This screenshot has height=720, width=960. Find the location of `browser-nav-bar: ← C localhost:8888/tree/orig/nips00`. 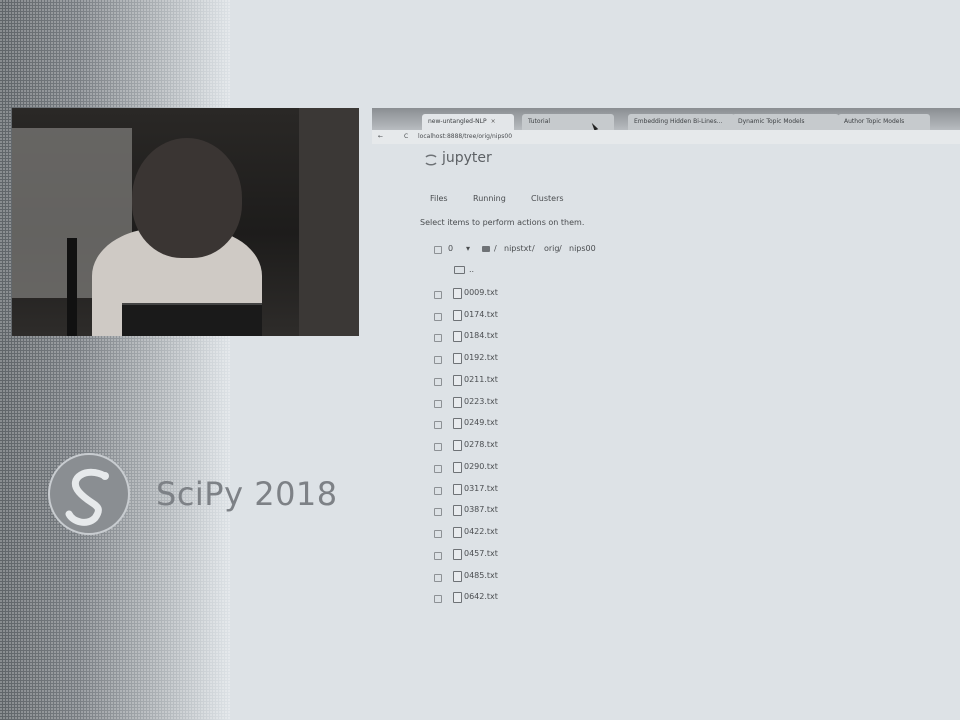

browser-nav-bar: ← C localhost:8888/tree/orig/nips00 is located at coordinates (666, 137).